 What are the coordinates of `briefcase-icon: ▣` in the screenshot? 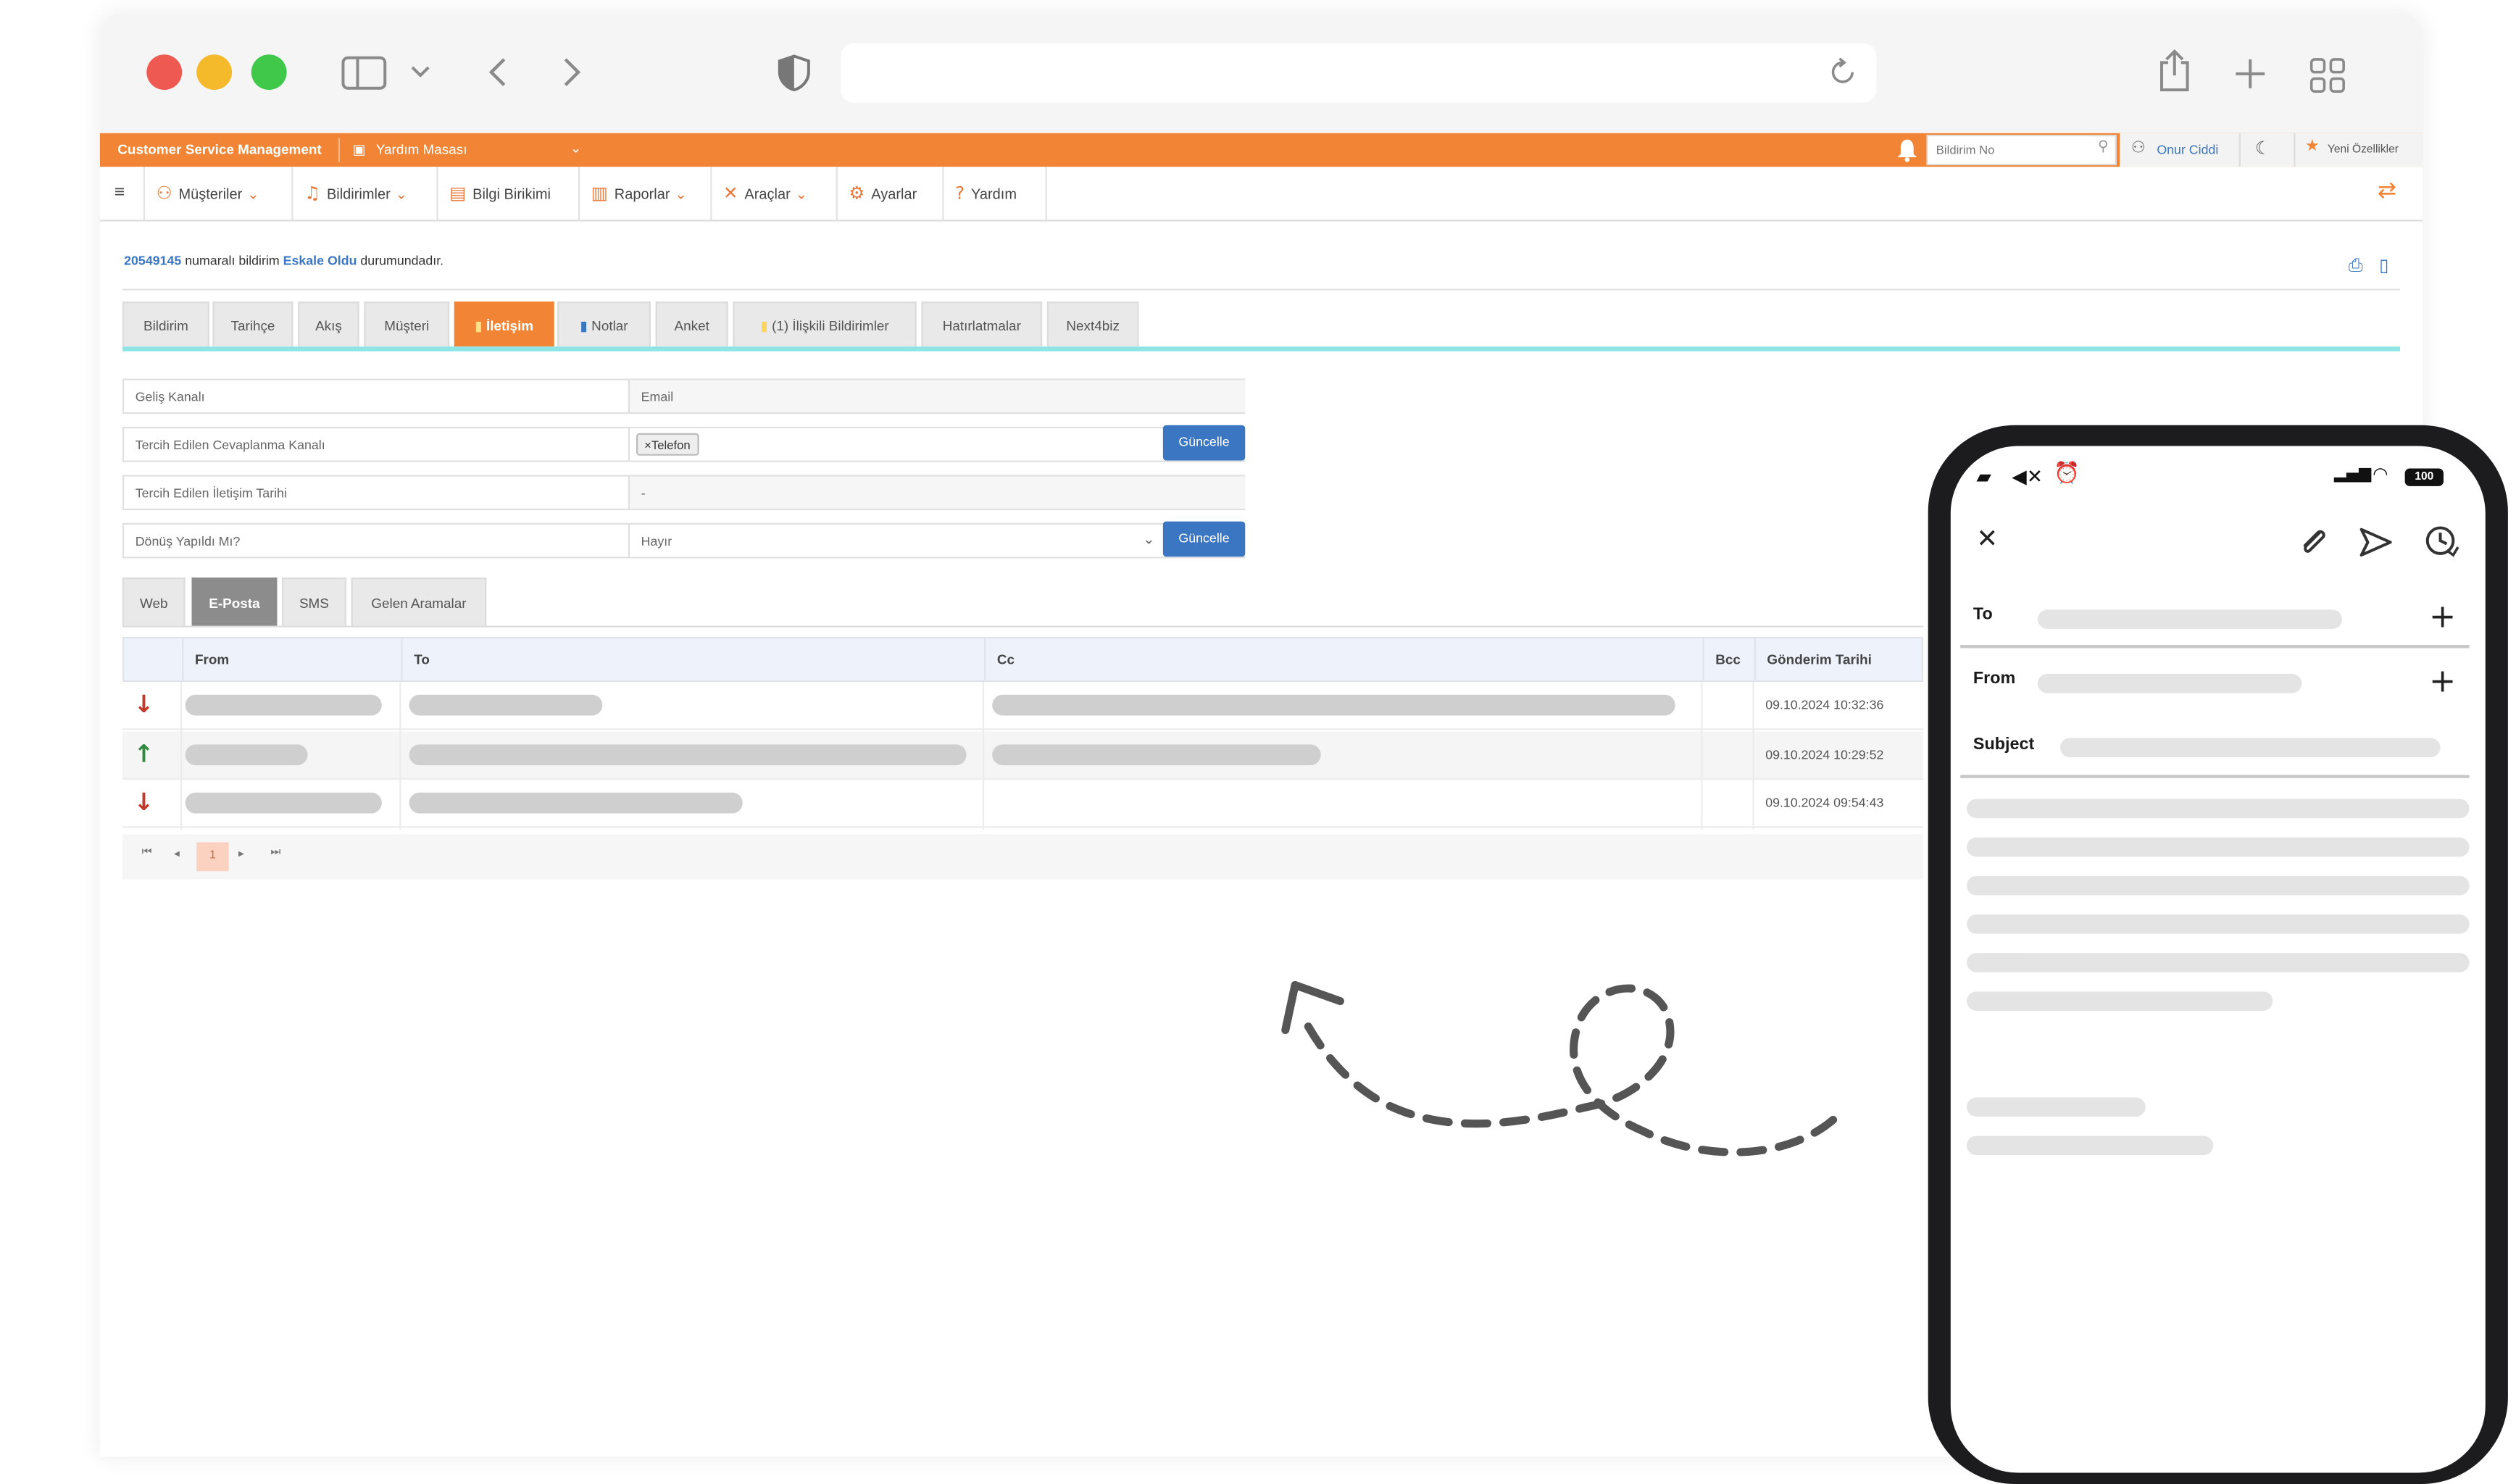 It's located at (359, 151).